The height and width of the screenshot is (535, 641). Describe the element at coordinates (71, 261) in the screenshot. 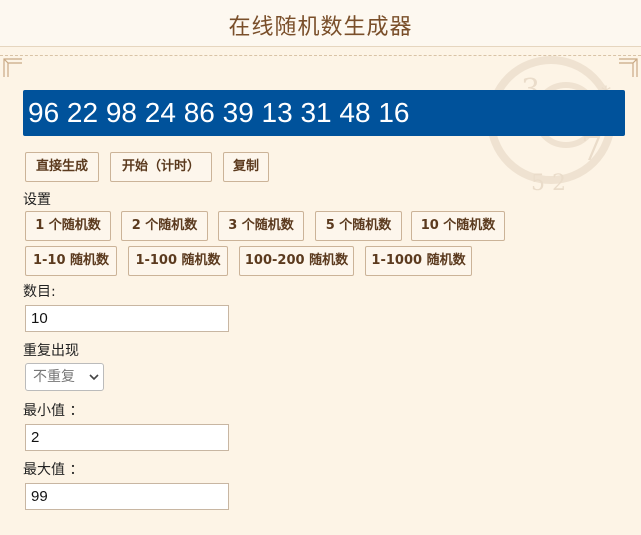

I see `preset-range-1-10-button: 1-10 随机数` at that location.